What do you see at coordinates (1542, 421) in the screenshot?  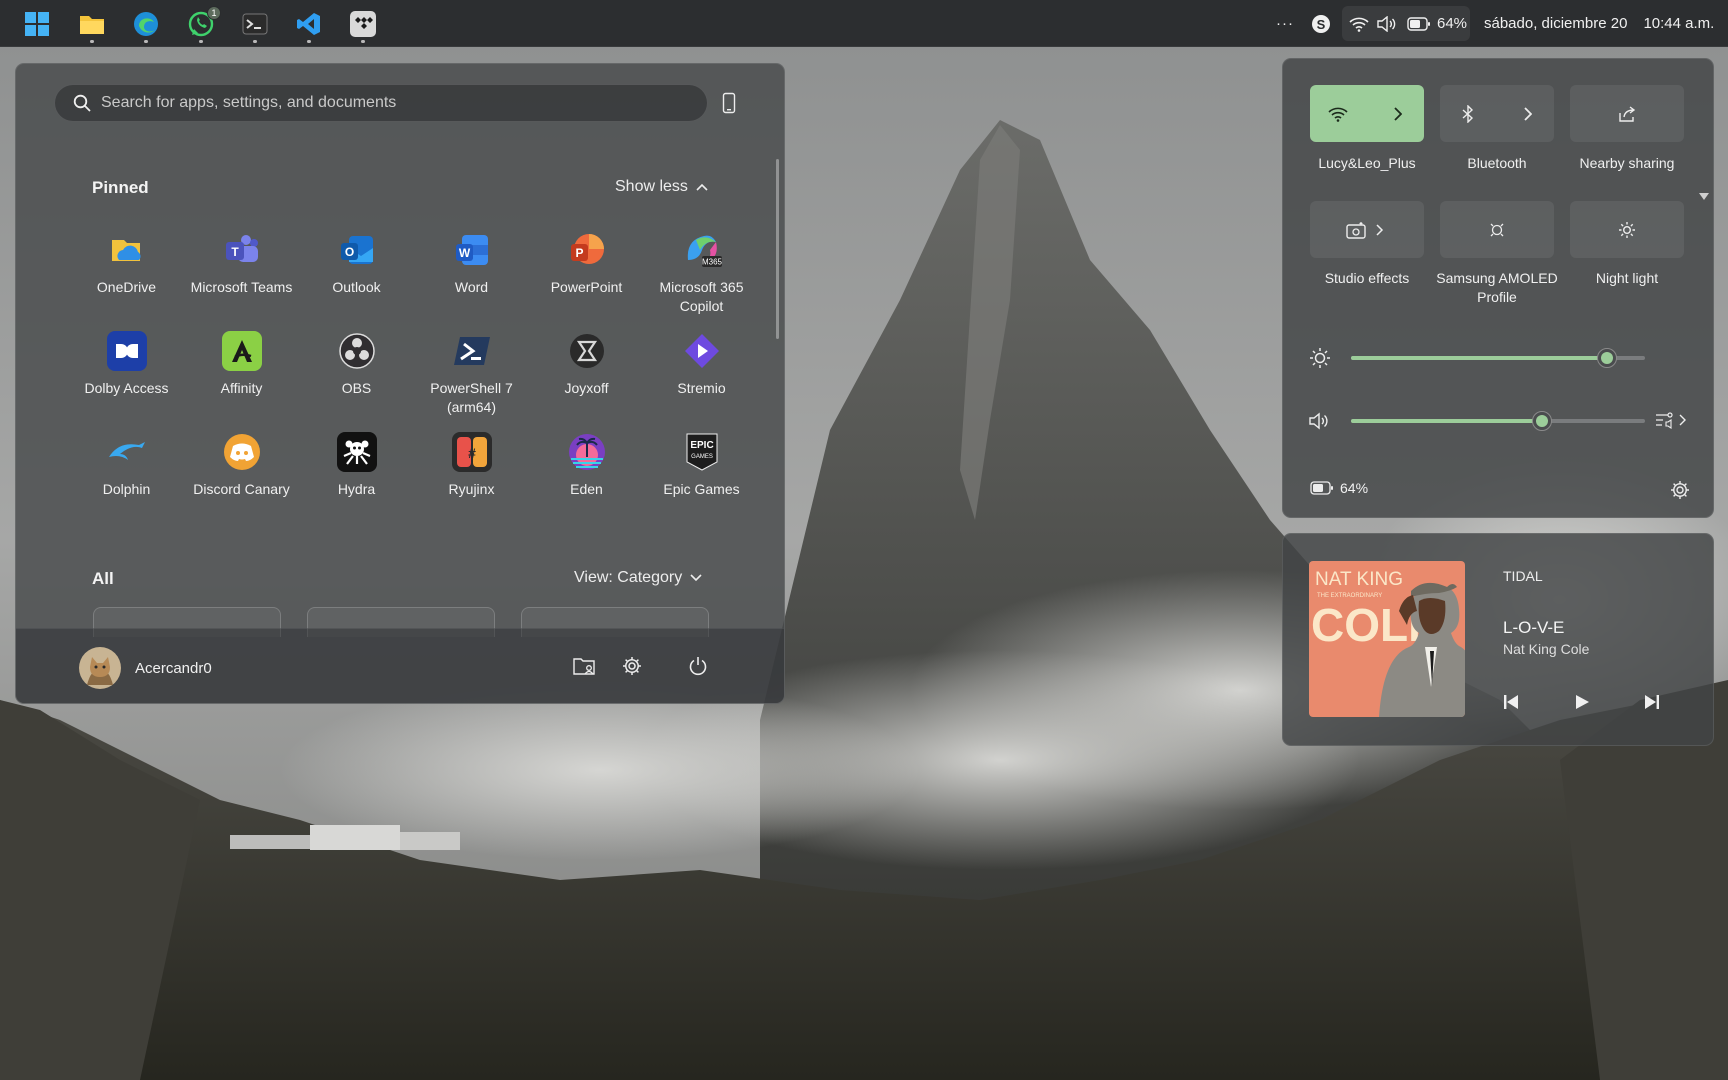 I see `volume-slider-thumb` at bounding box center [1542, 421].